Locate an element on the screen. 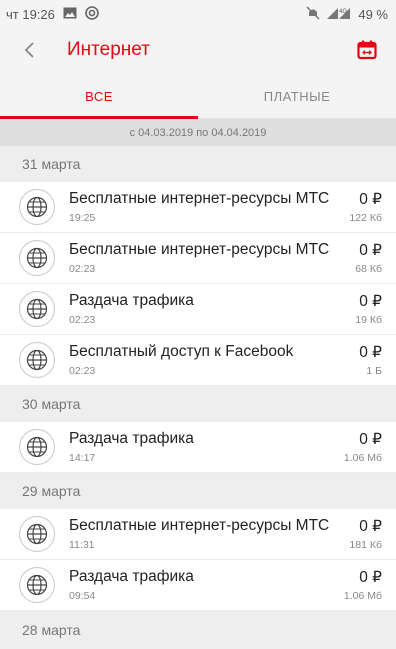  day-header: 29 марта is located at coordinates (198, 491).